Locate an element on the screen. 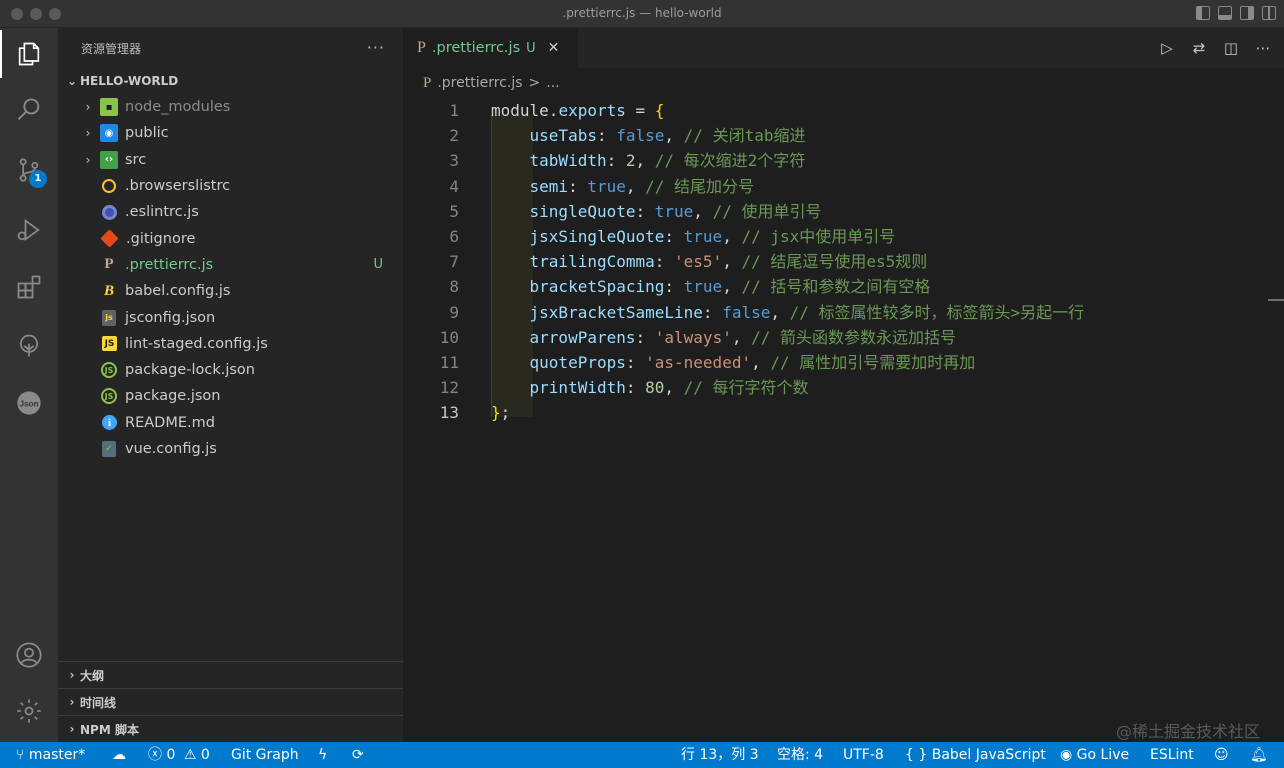  code-token: // 属性加引号需要加时再加 is located at coordinates (873, 362).